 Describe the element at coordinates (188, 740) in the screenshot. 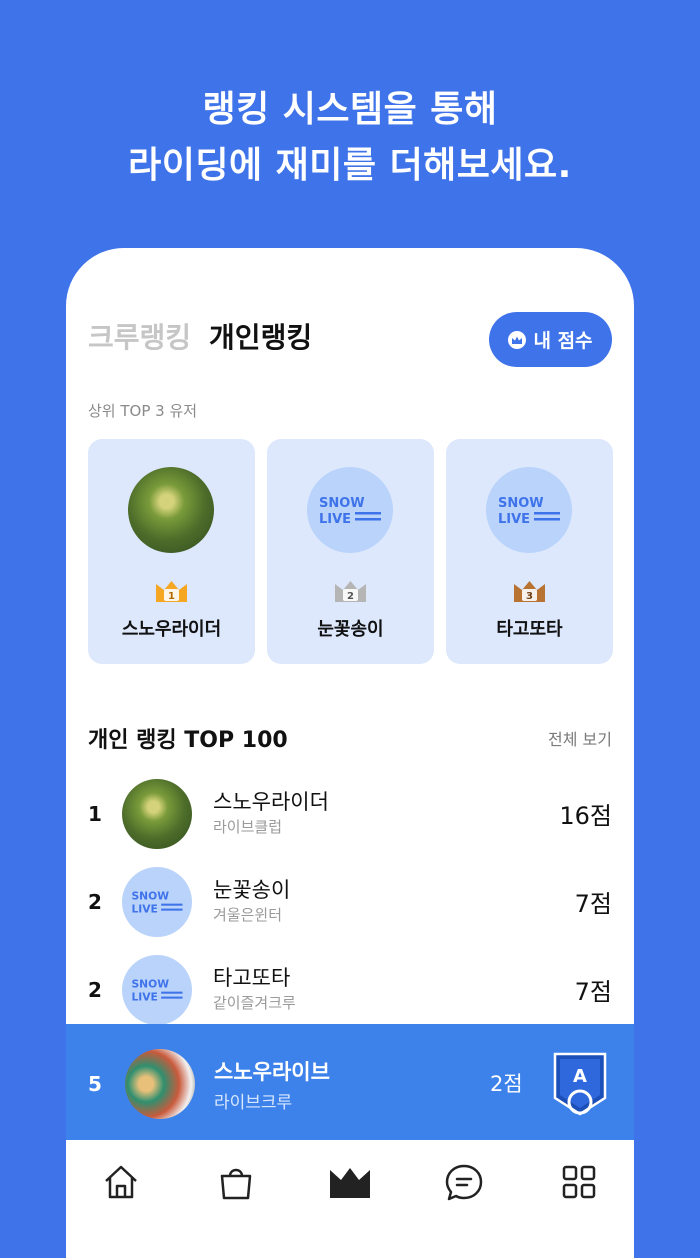

I see `ranking-list-title: 개인 랭킹 TOP 100` at that location.